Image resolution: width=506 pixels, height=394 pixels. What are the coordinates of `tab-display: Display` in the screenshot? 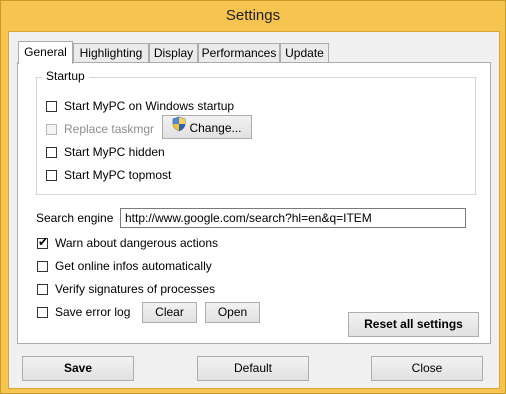 It's located at (173, 52).